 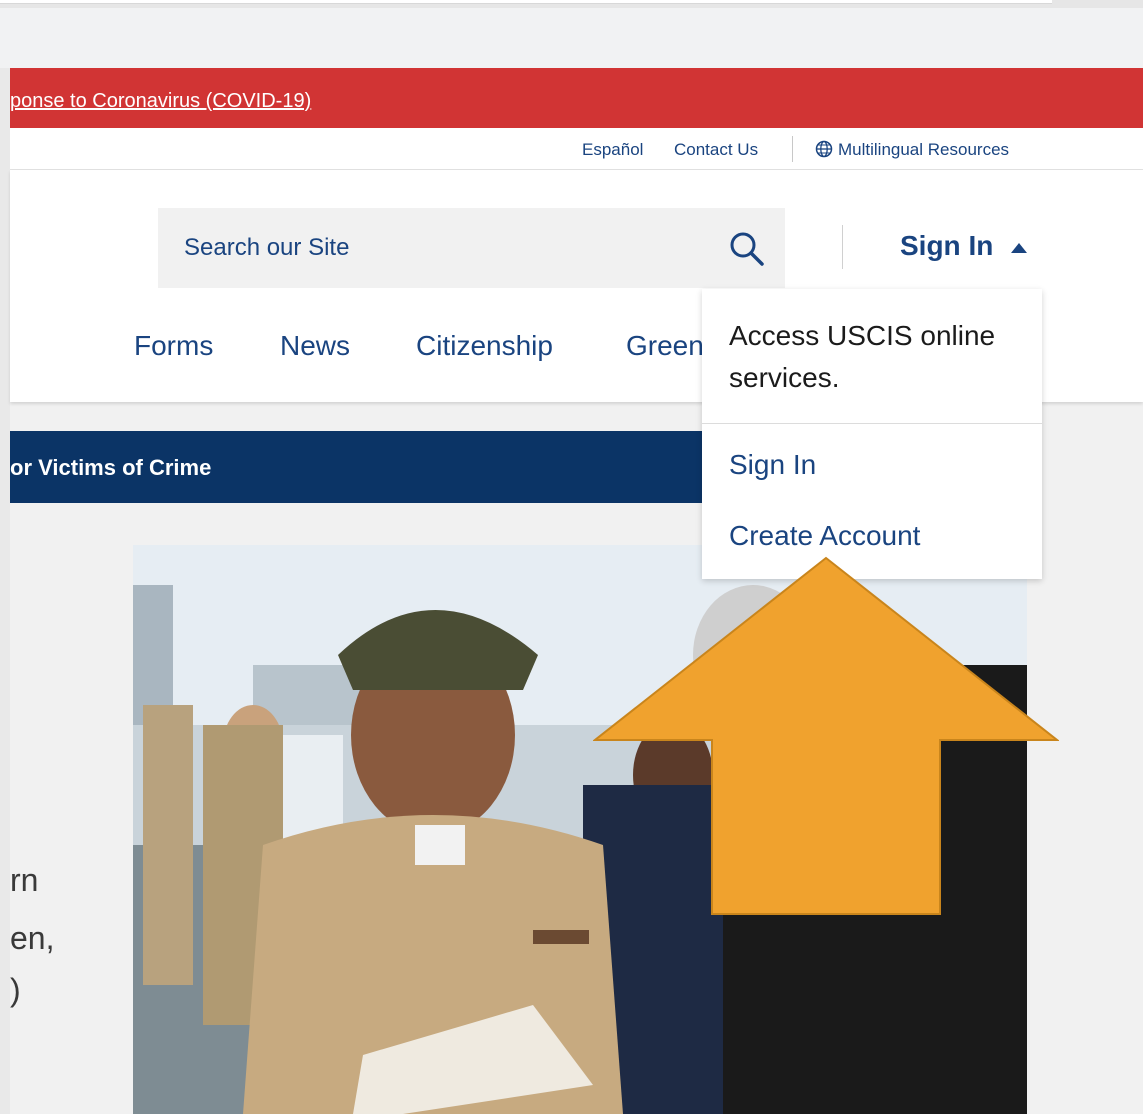 I want to click on search-box, so click(x=471, y=248).